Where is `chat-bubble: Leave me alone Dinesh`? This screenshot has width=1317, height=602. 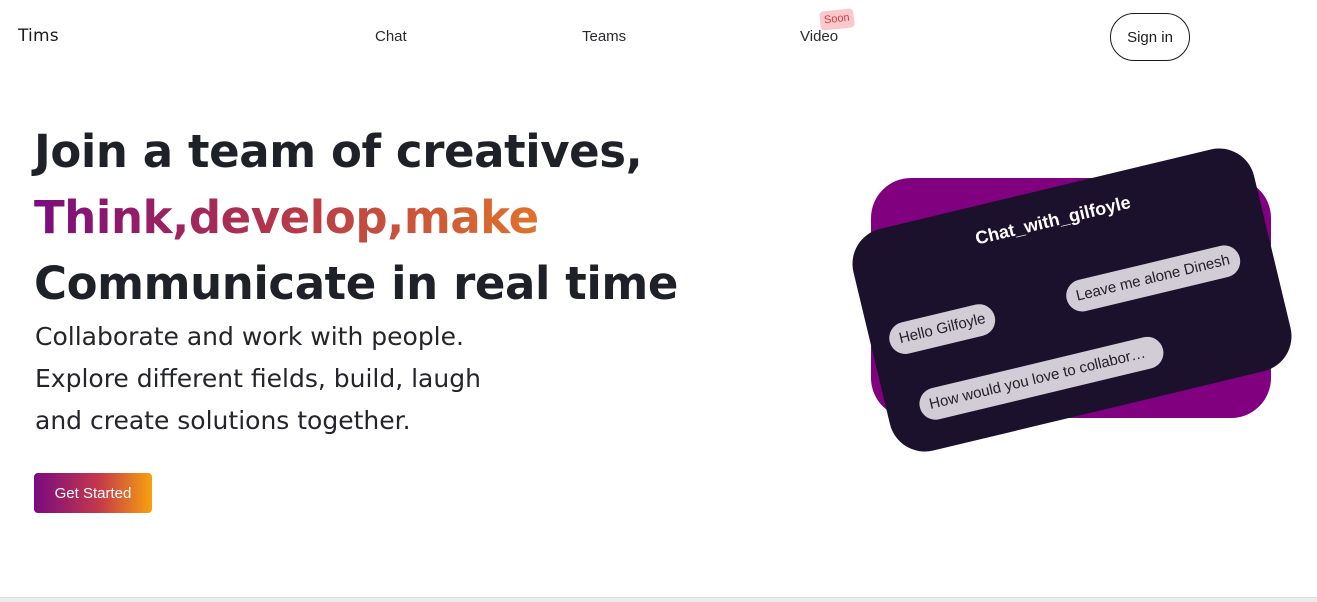 chat-bubble: Leave me alone Dinesh is located at coordinates (1153, 278).